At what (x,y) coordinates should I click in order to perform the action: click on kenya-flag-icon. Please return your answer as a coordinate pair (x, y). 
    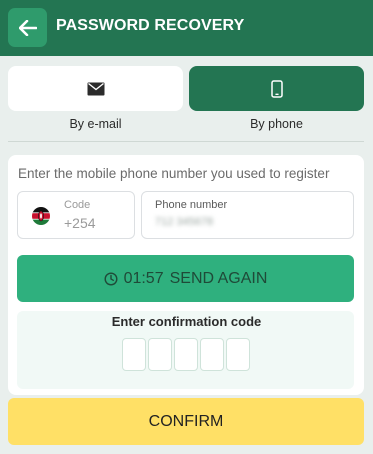
    Looking at the image, I should click on (41, 216).